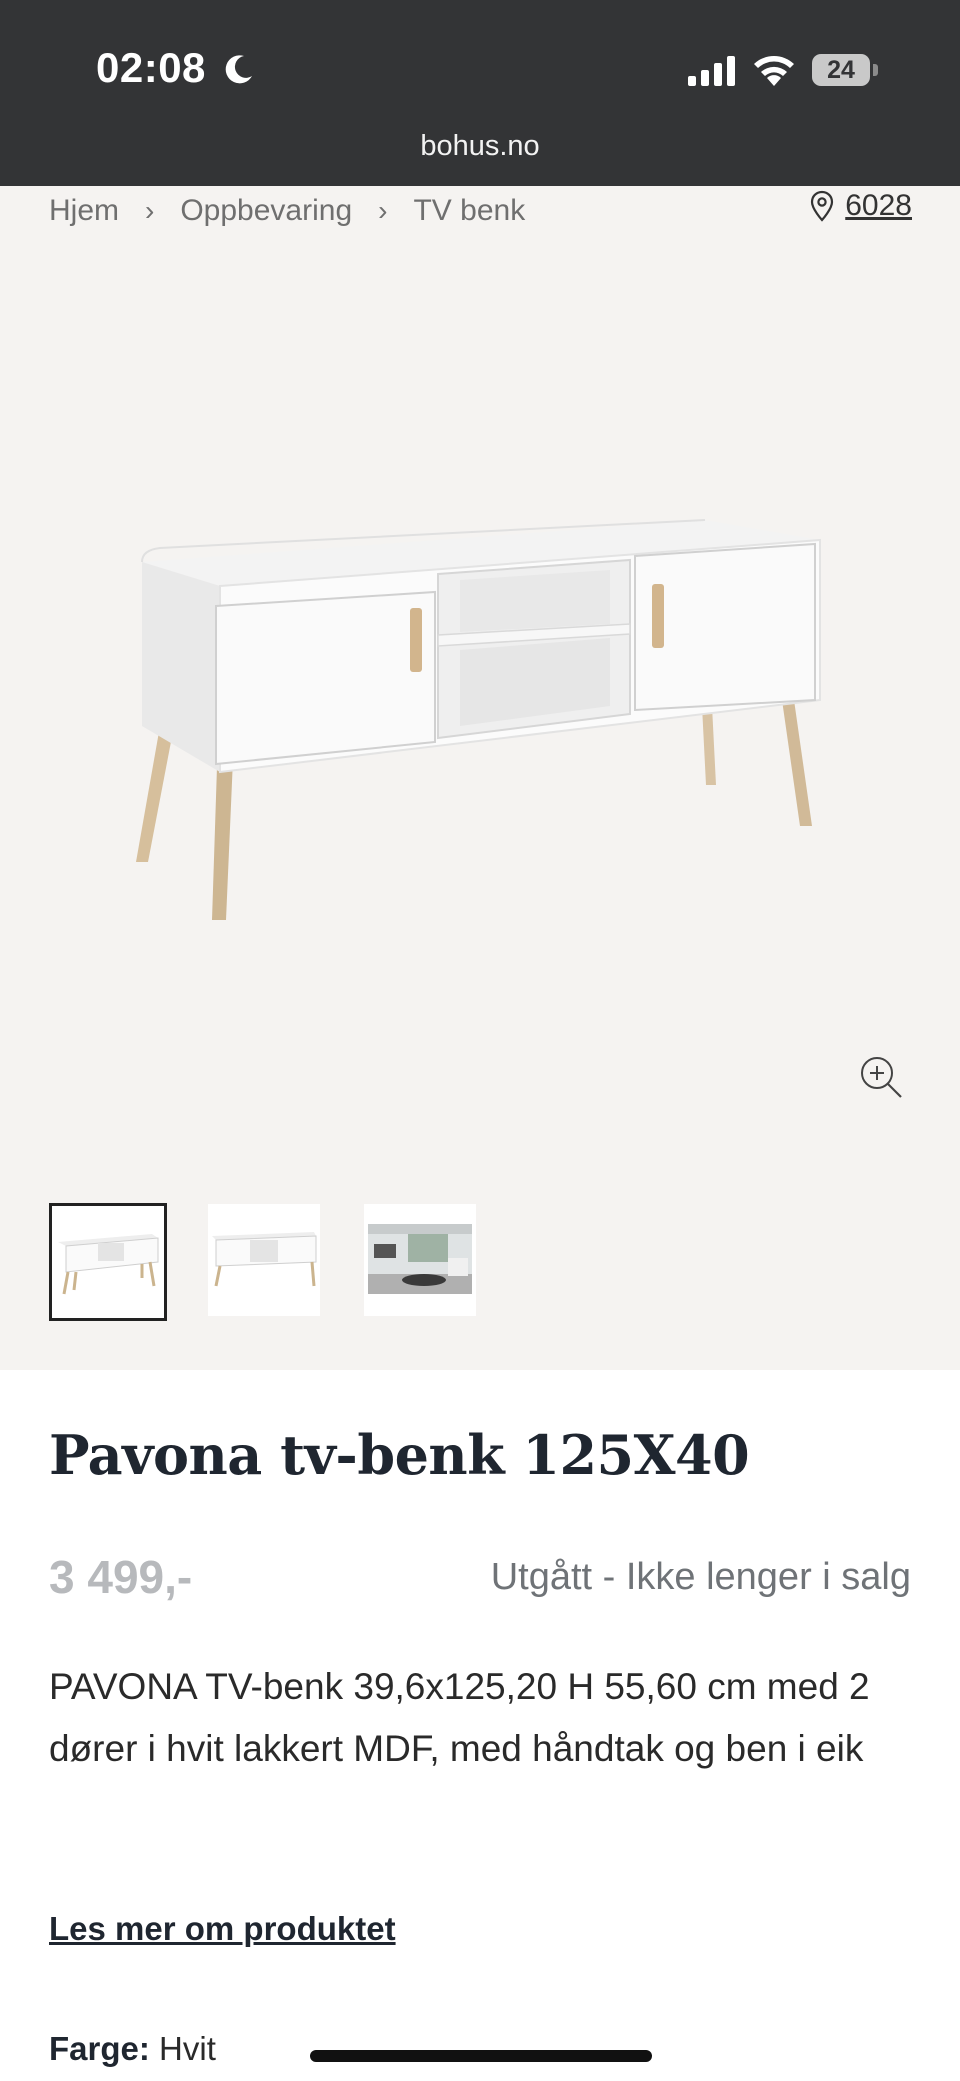 Image resolution: width=960 pixels, height=2081 pixels. Describe the element at coordinates (881, 1077) in the screenshot. I see `zoom-in-icon` at that location.